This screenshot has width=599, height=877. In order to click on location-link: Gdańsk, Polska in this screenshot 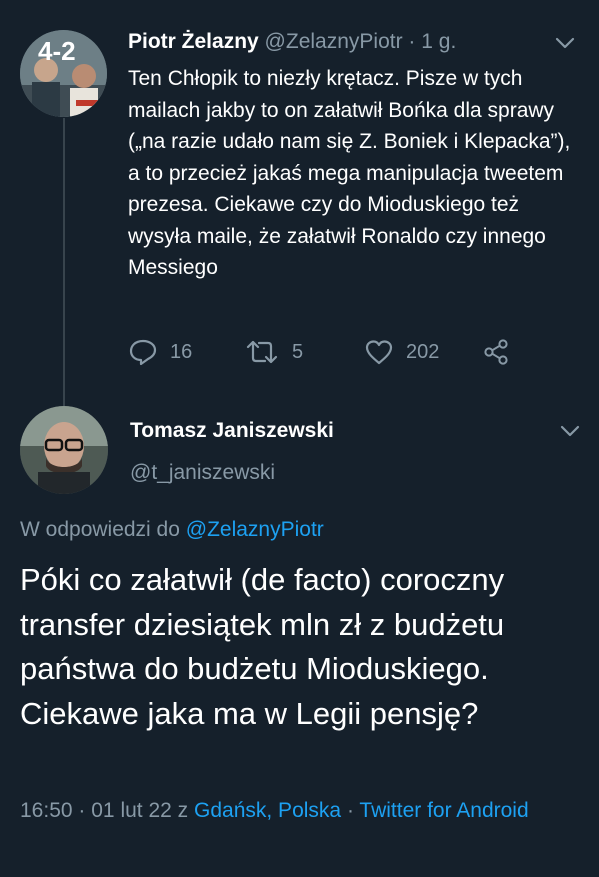, I will do `click(267, 810)`.